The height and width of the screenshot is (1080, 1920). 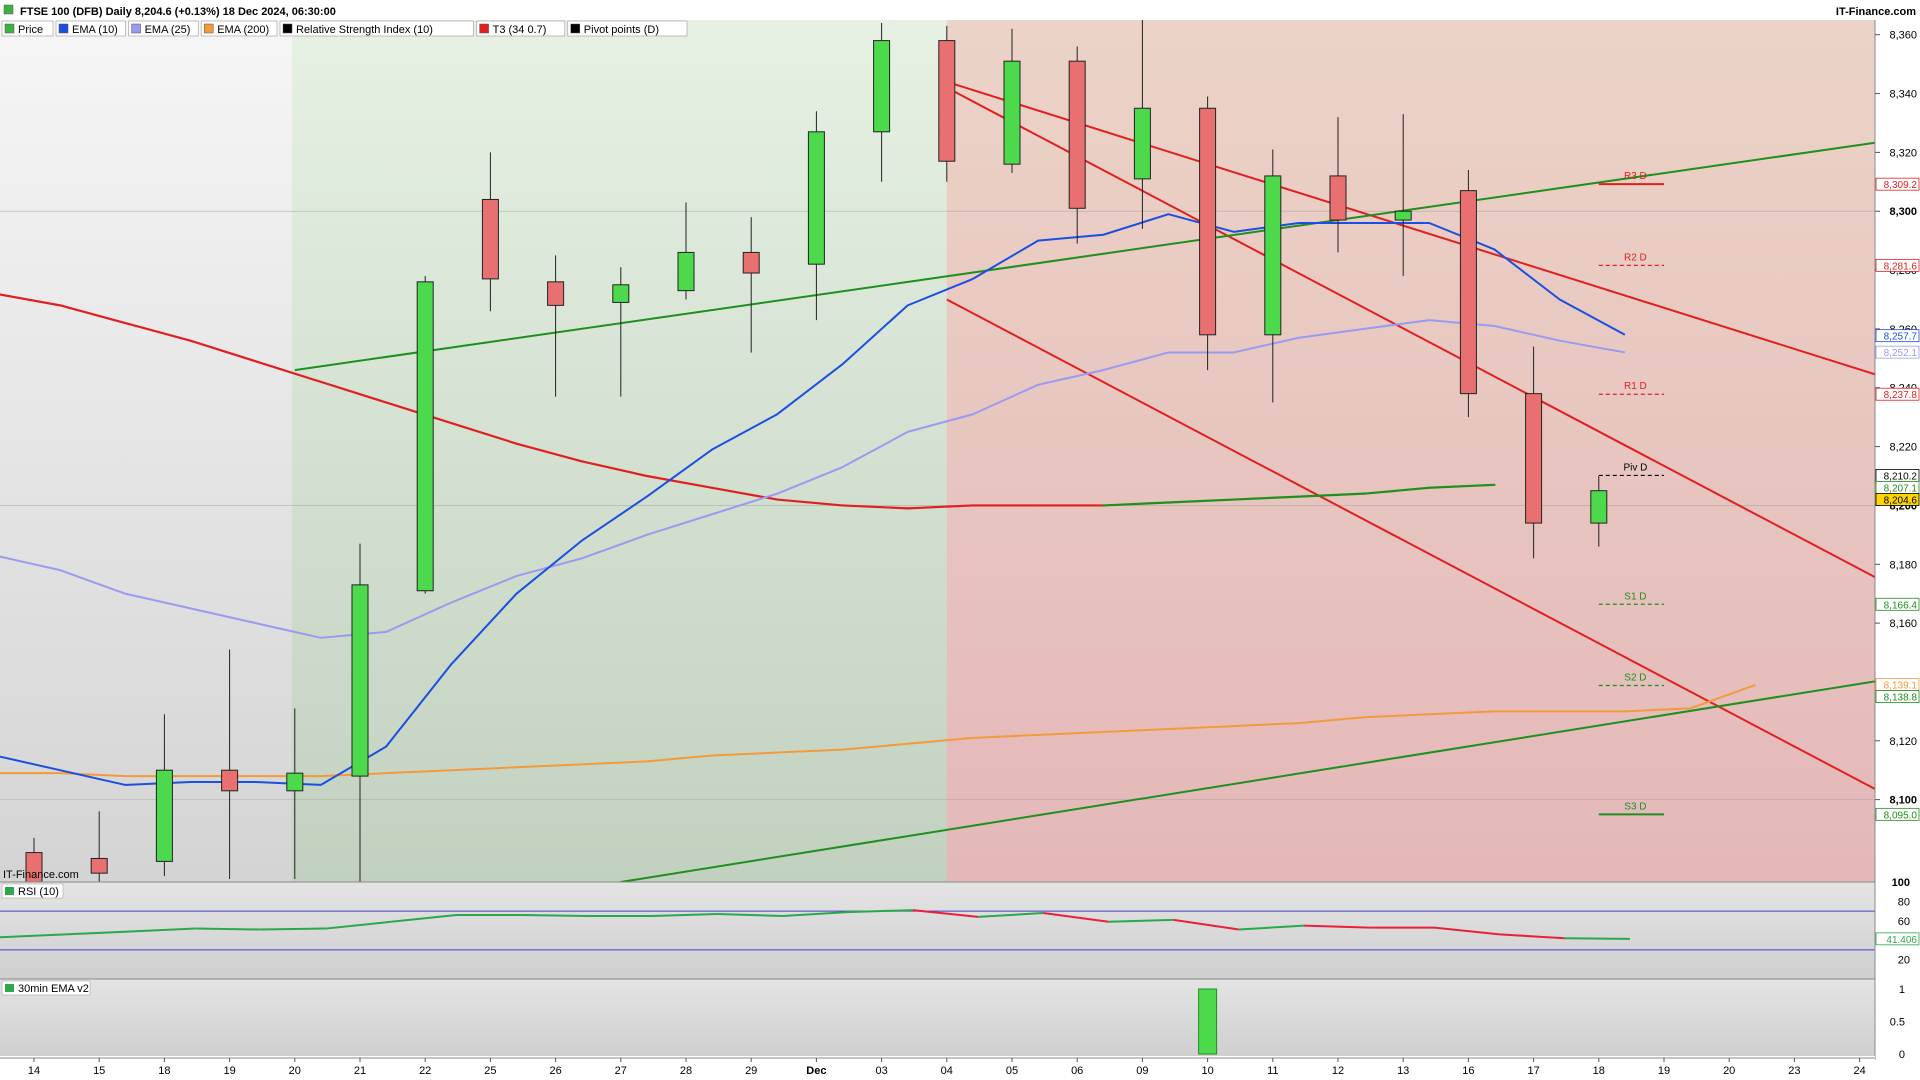 I want to click on date-tick-label: Dec, so click(x=816, y=1071).